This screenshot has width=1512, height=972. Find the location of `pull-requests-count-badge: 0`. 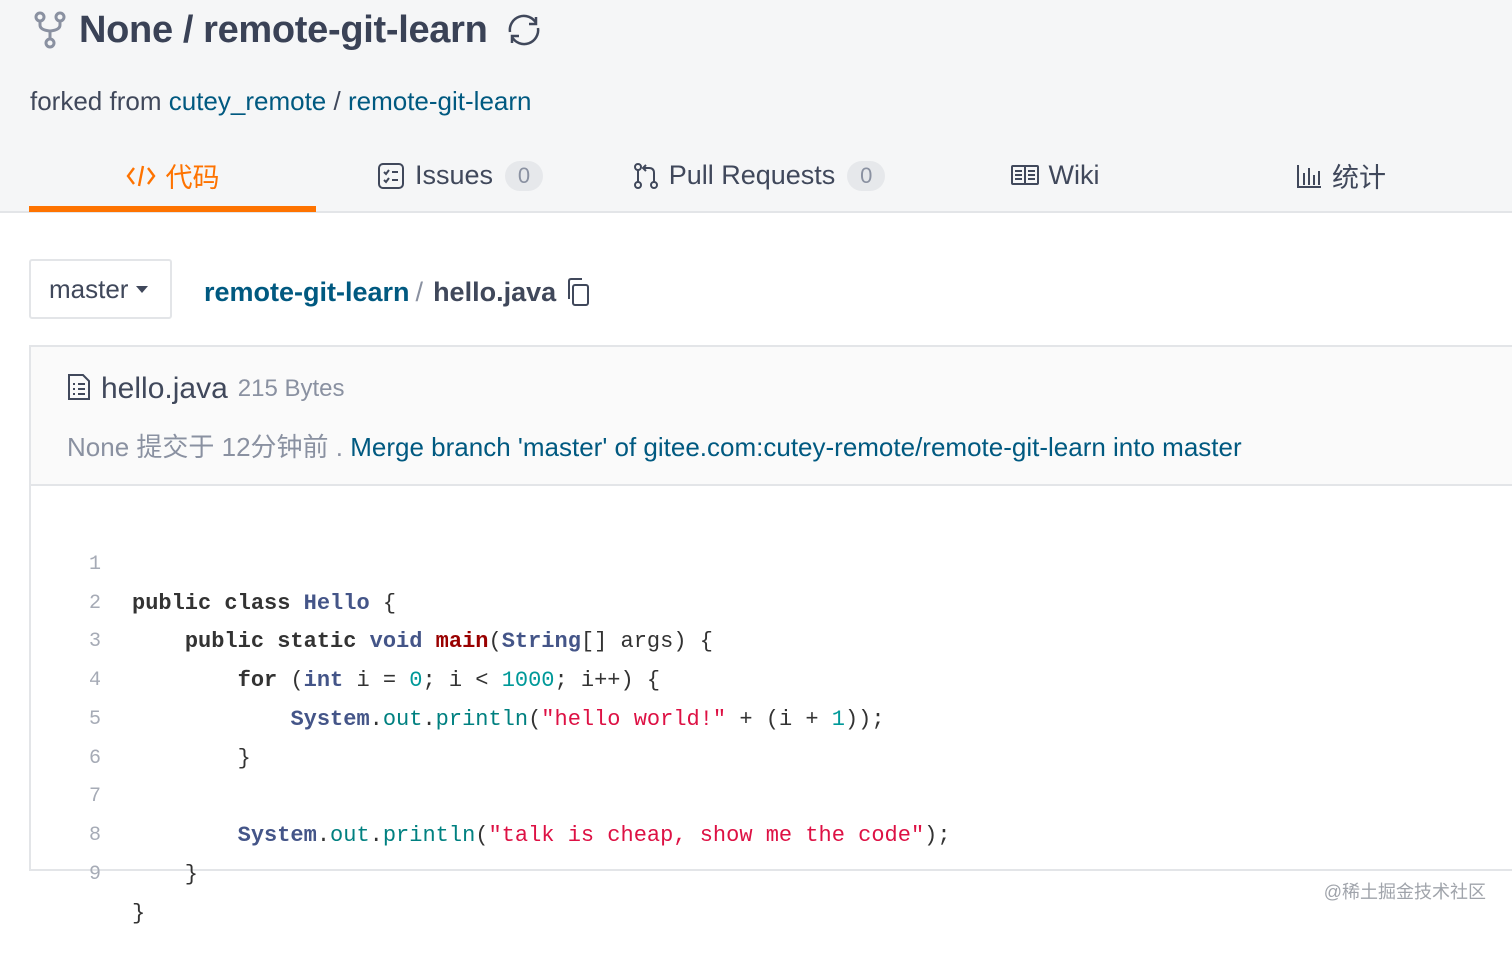

pull-requests-count-badge: 0 is located at coordinates (866, 175).